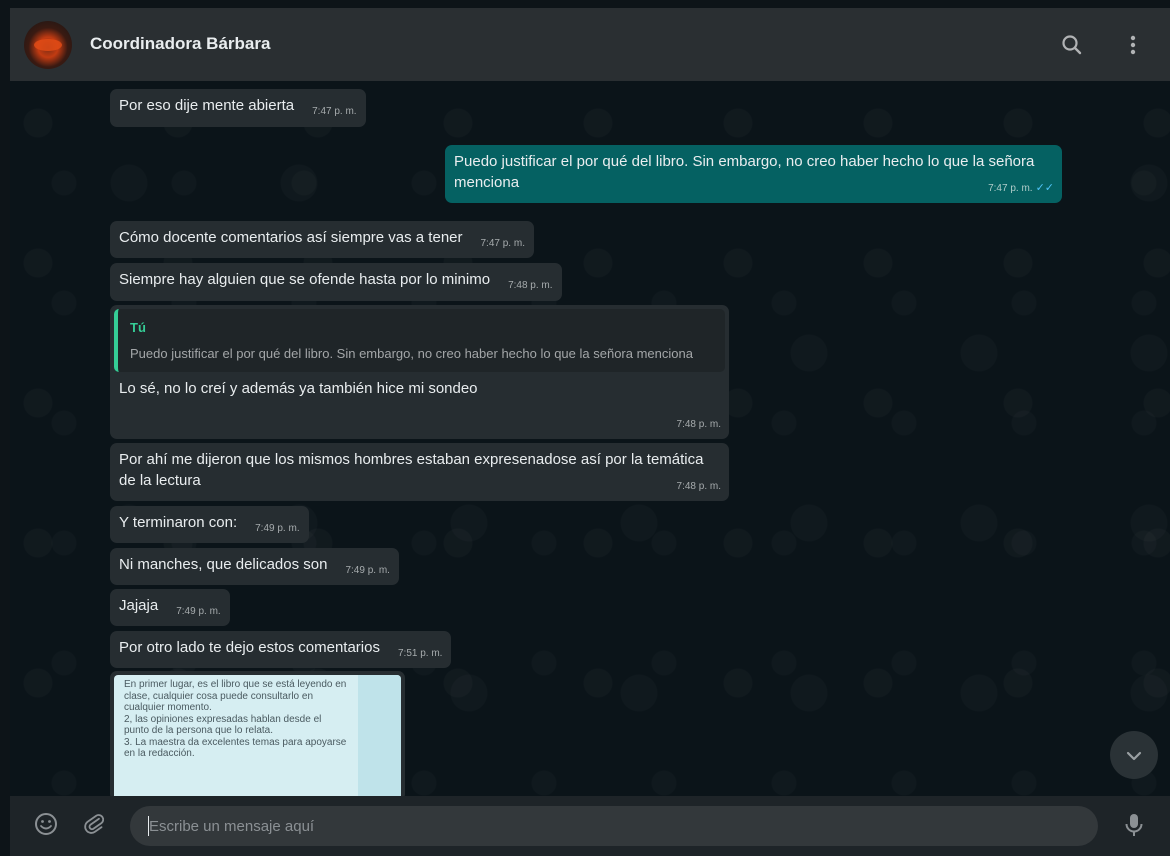  What do you see at coordinates (1044, 188) in the screenshot?
I see `read-ticks-icon: ✓✓` at bounding box center [1044, 188].